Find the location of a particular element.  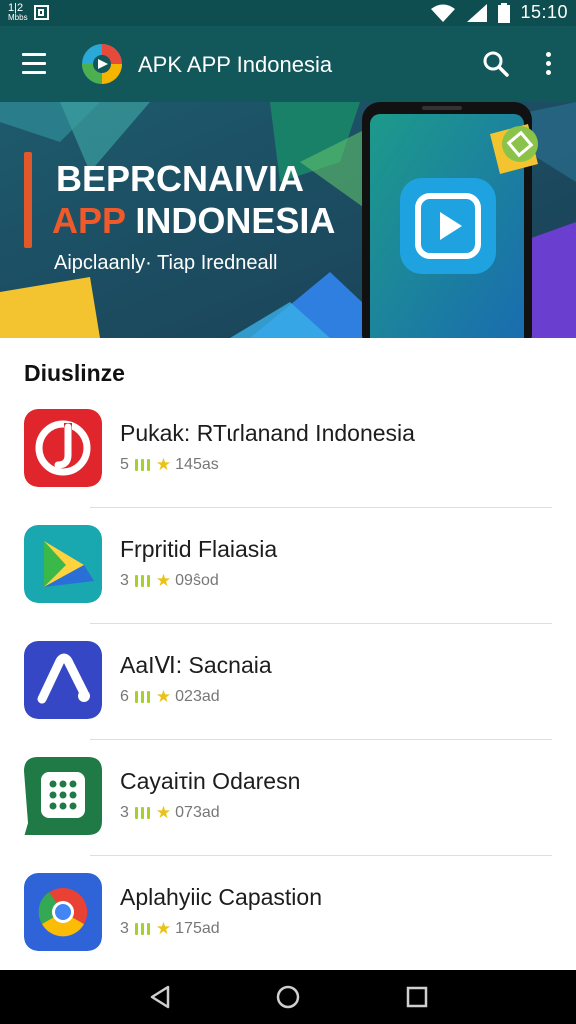

list-item: AaIⅥ: Sacnaia 6 ★ 023ad is located at coordinates (288, 682).